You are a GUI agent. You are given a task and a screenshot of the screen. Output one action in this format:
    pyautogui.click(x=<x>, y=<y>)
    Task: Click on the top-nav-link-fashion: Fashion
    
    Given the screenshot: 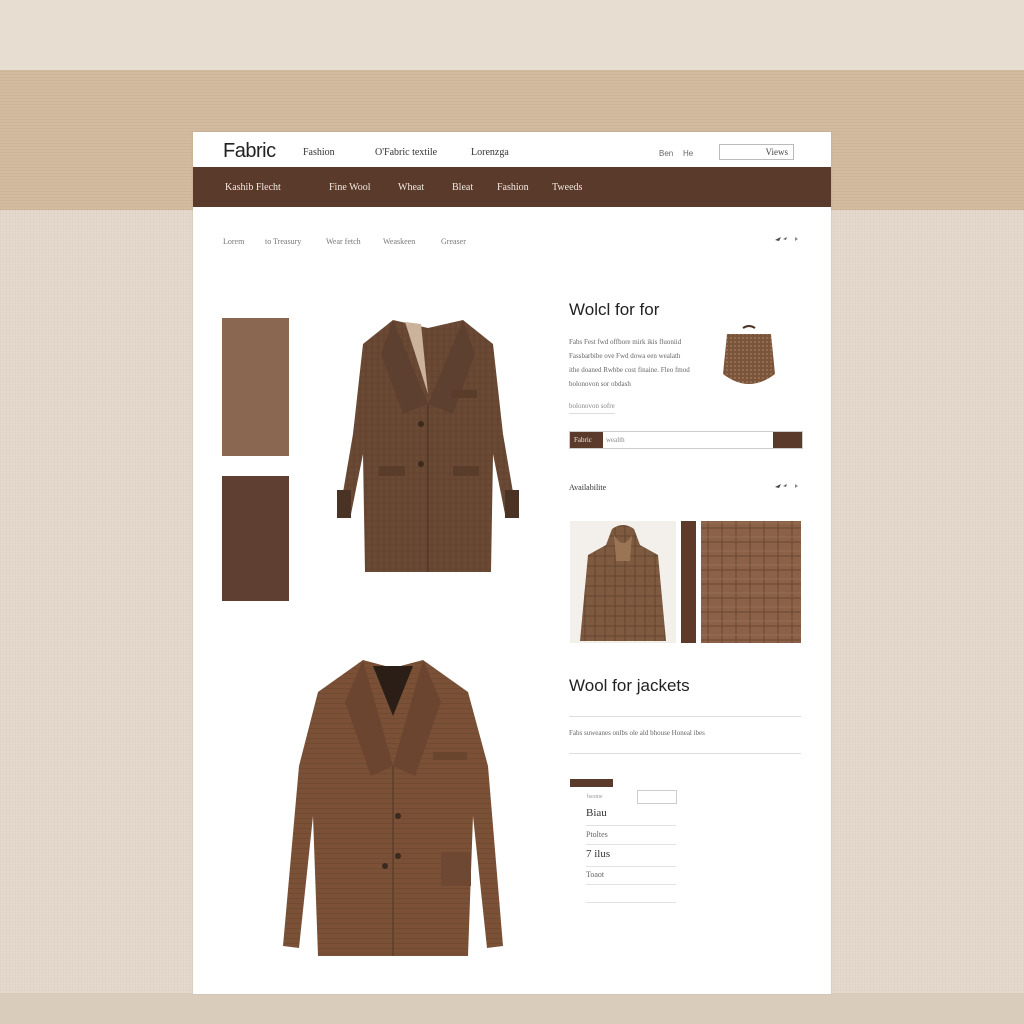 What is the action you would take?
    pyautogui.click(x=319, y=152)
    